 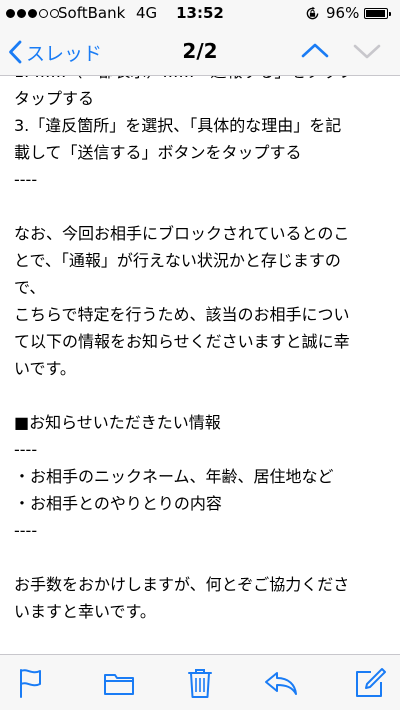 I want to click on flag-icon, so click(x=31, y=683).